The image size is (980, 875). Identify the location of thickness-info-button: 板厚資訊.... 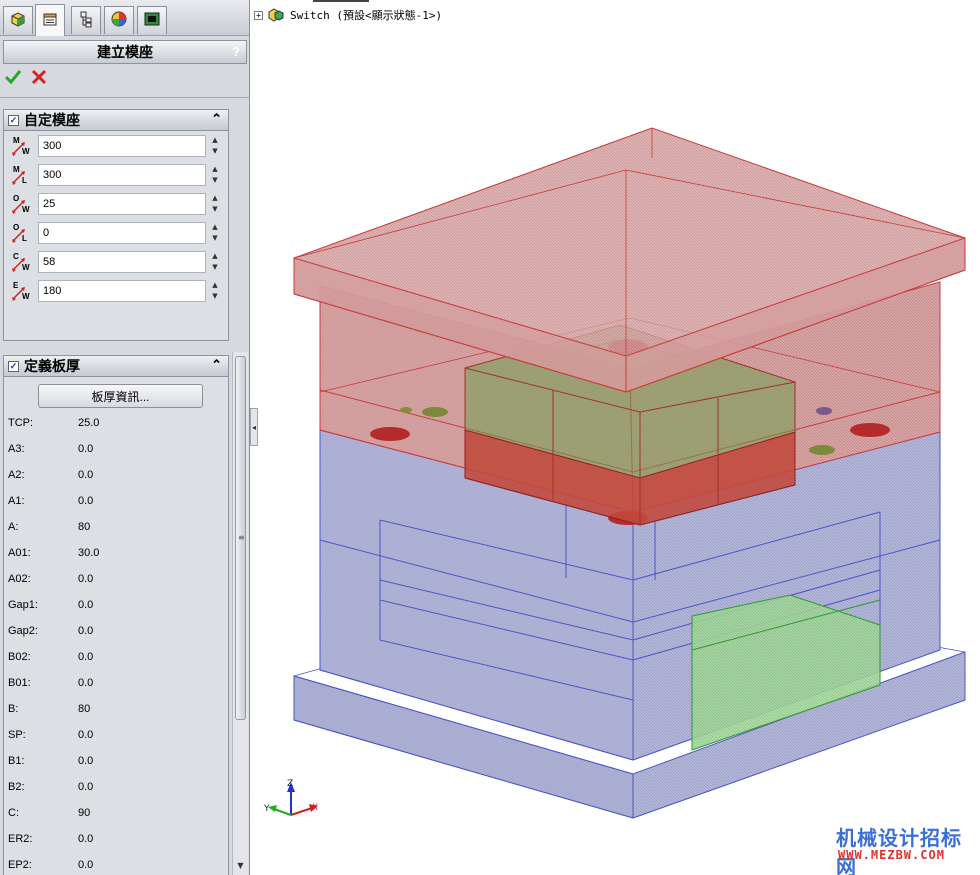
(120, 396).